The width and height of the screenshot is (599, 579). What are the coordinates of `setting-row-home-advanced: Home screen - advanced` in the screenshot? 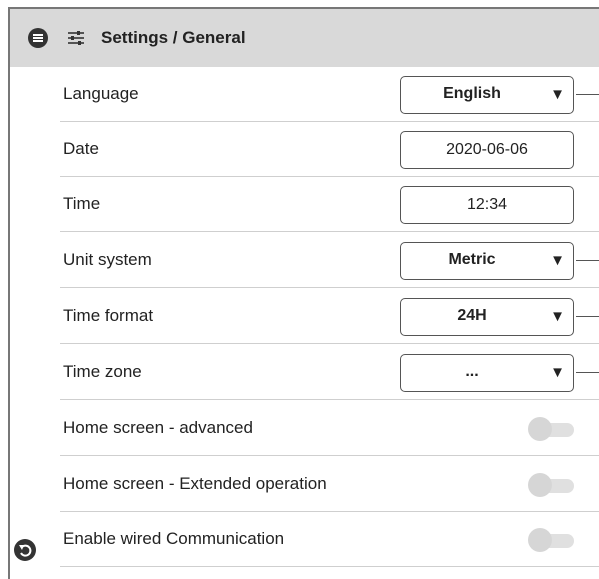 It's located at (329, 428).